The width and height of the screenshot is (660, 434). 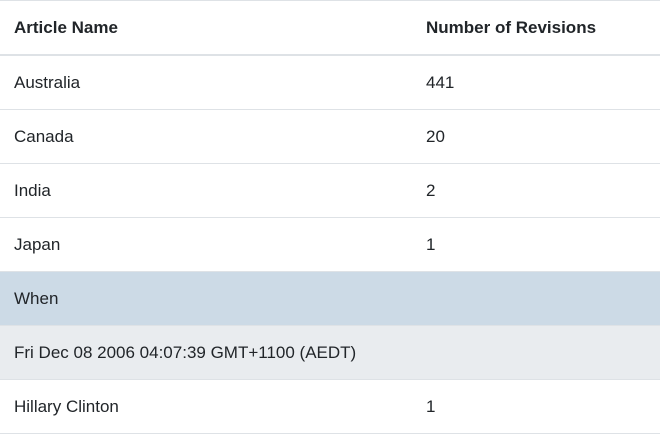 I want to click on table-row: Hillary Clinton 1, so click(x=330, y=407).